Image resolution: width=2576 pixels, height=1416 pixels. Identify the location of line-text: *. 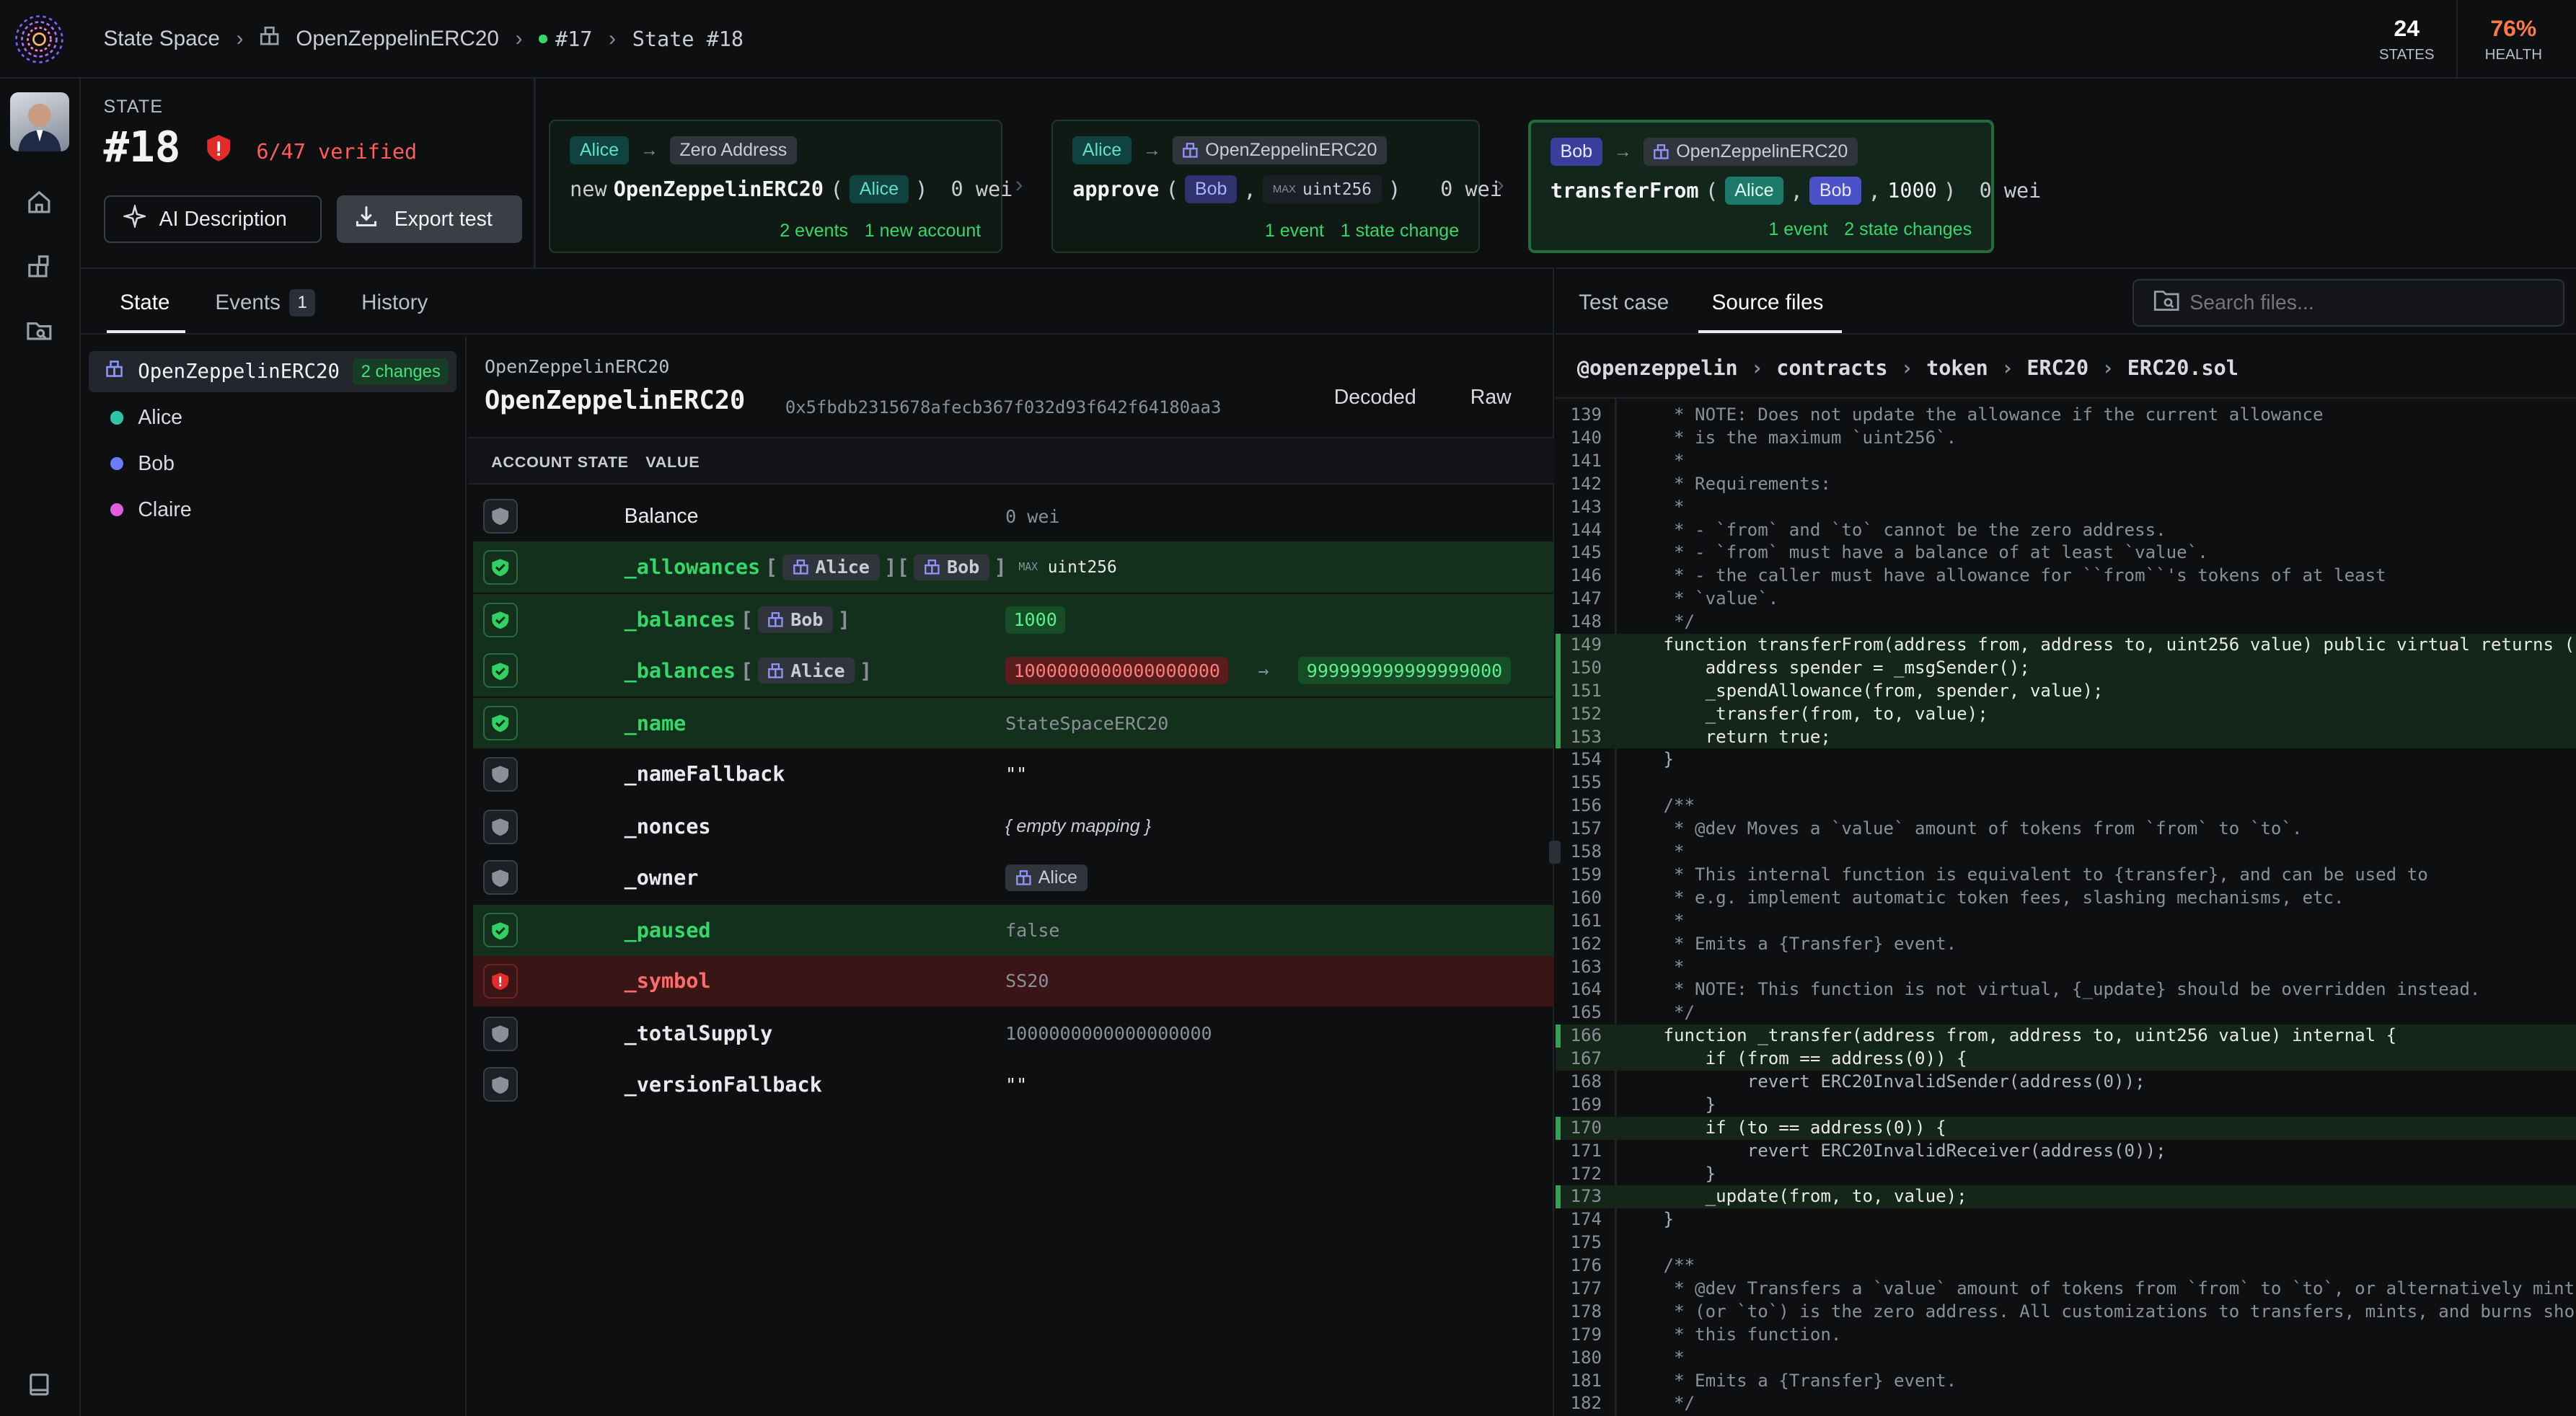
(1653, 966).